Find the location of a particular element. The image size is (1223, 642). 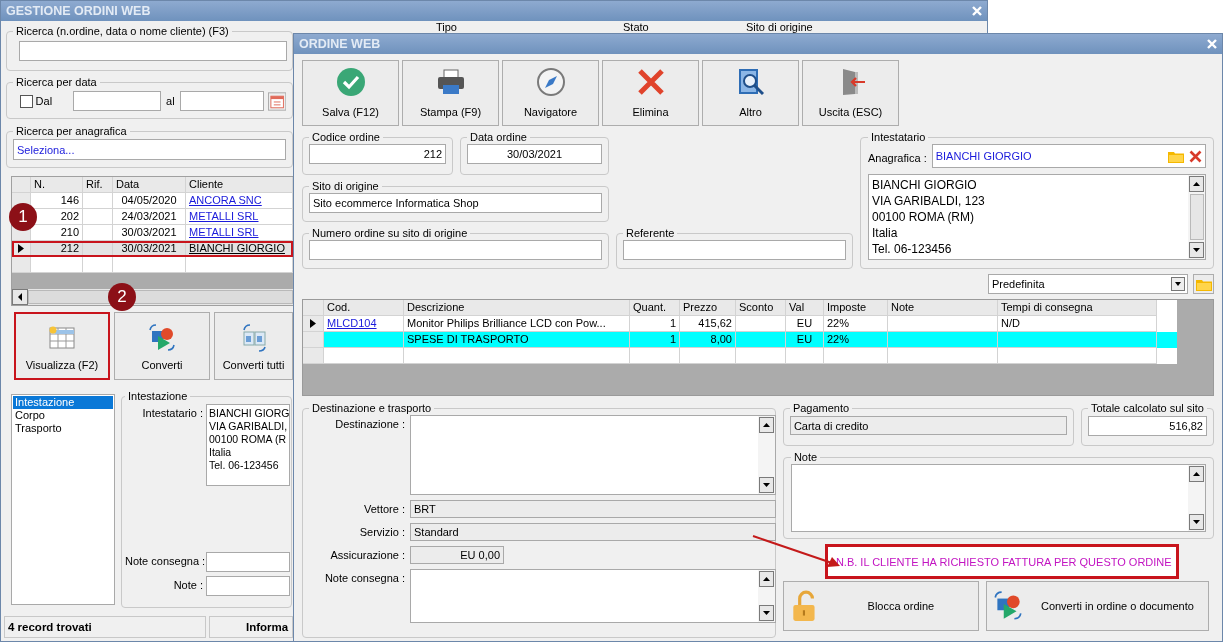

section-item: Intestazione is located at coordinates (63, 402).